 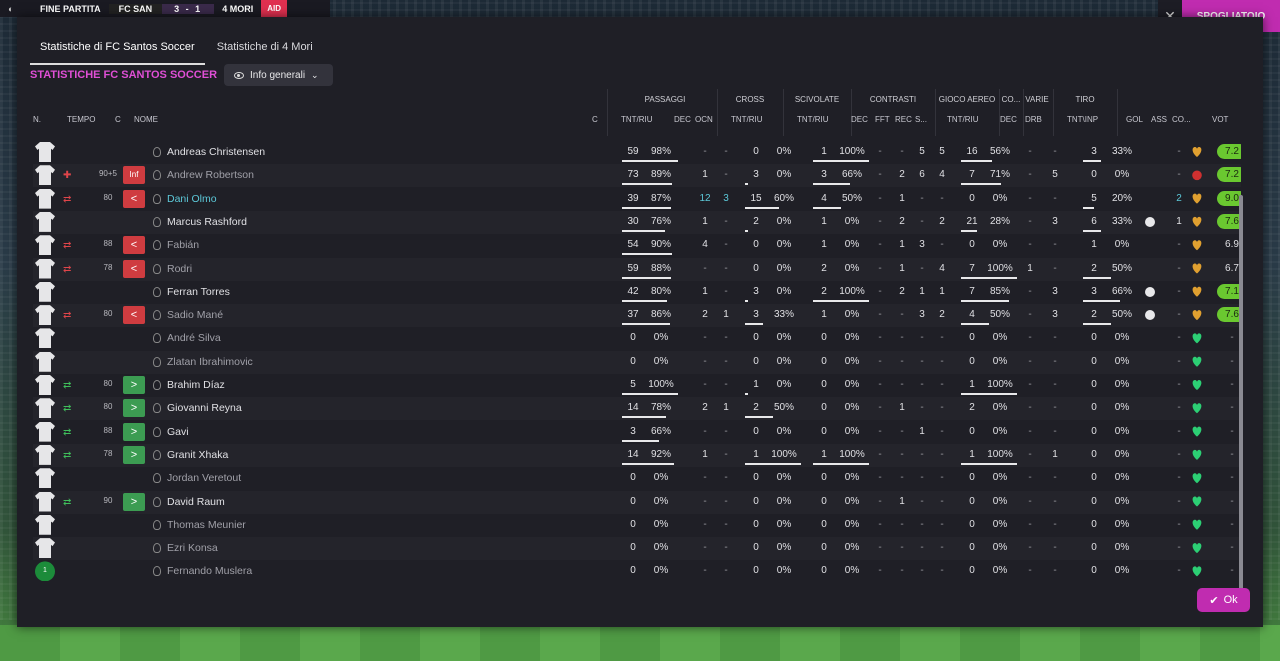 I want to click on player-name: Jordan Veretout, so click(x=204, y=478).